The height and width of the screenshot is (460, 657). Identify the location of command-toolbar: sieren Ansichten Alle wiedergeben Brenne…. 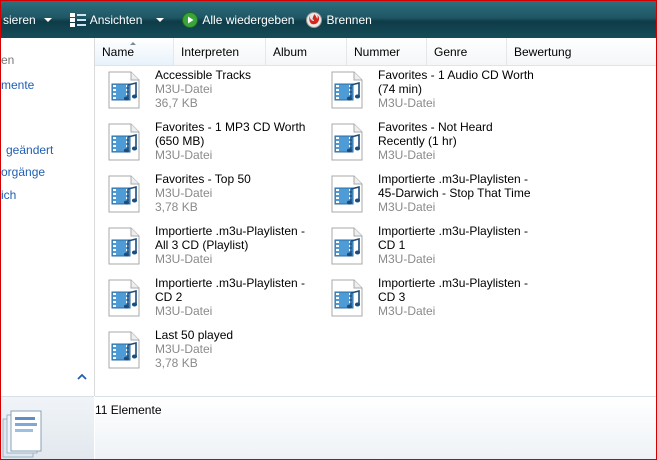
(328, 19).